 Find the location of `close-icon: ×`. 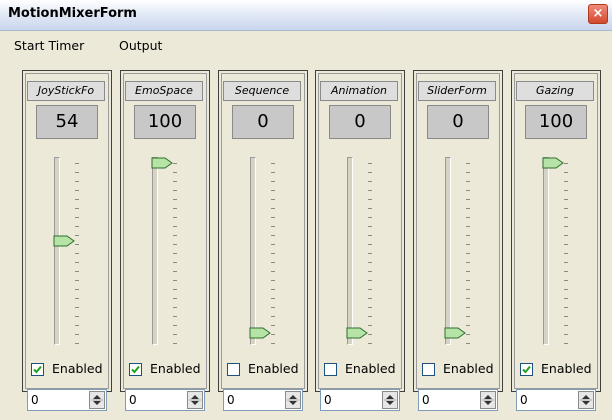

close-icon: × is located at coordinates (598, 14).